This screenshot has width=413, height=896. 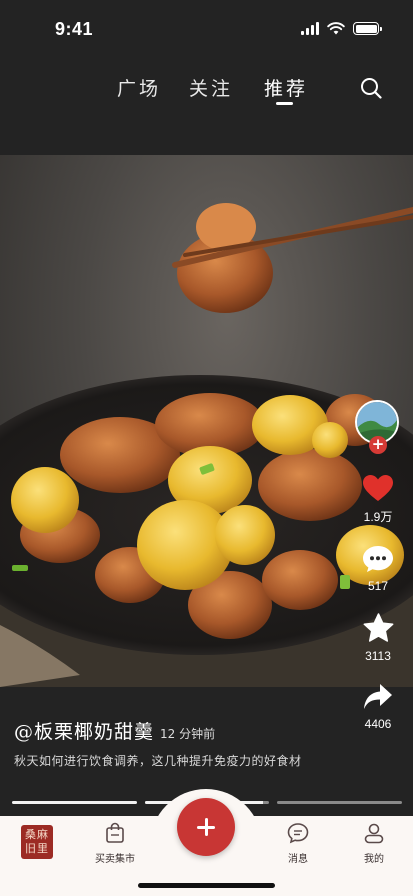 I want to click on status-time: 9:41, so click(x=74, y=29).